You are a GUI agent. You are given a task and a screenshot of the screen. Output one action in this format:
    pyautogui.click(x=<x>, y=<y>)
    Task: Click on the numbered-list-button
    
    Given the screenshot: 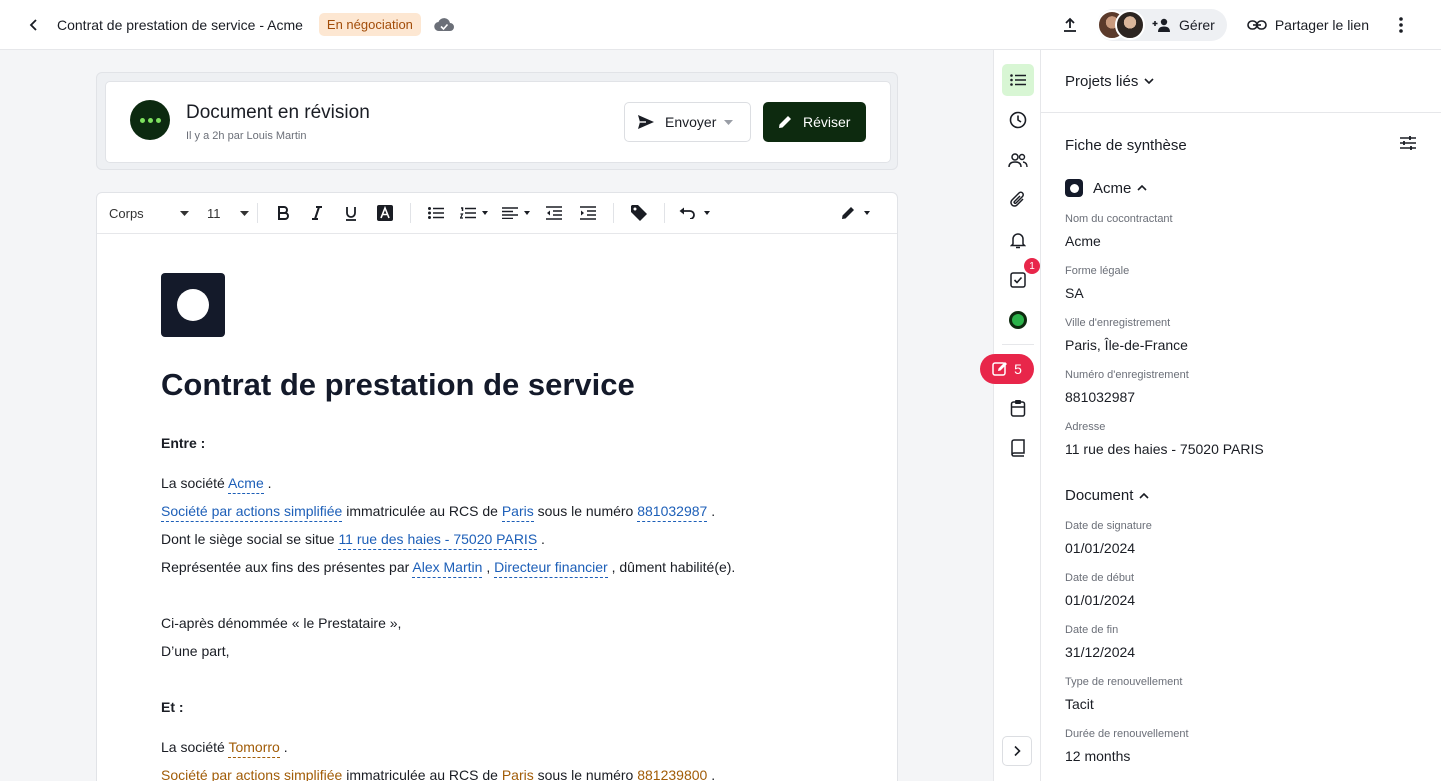 What is the action you would take?
    pyautogui.click(x=474, y=213)
    